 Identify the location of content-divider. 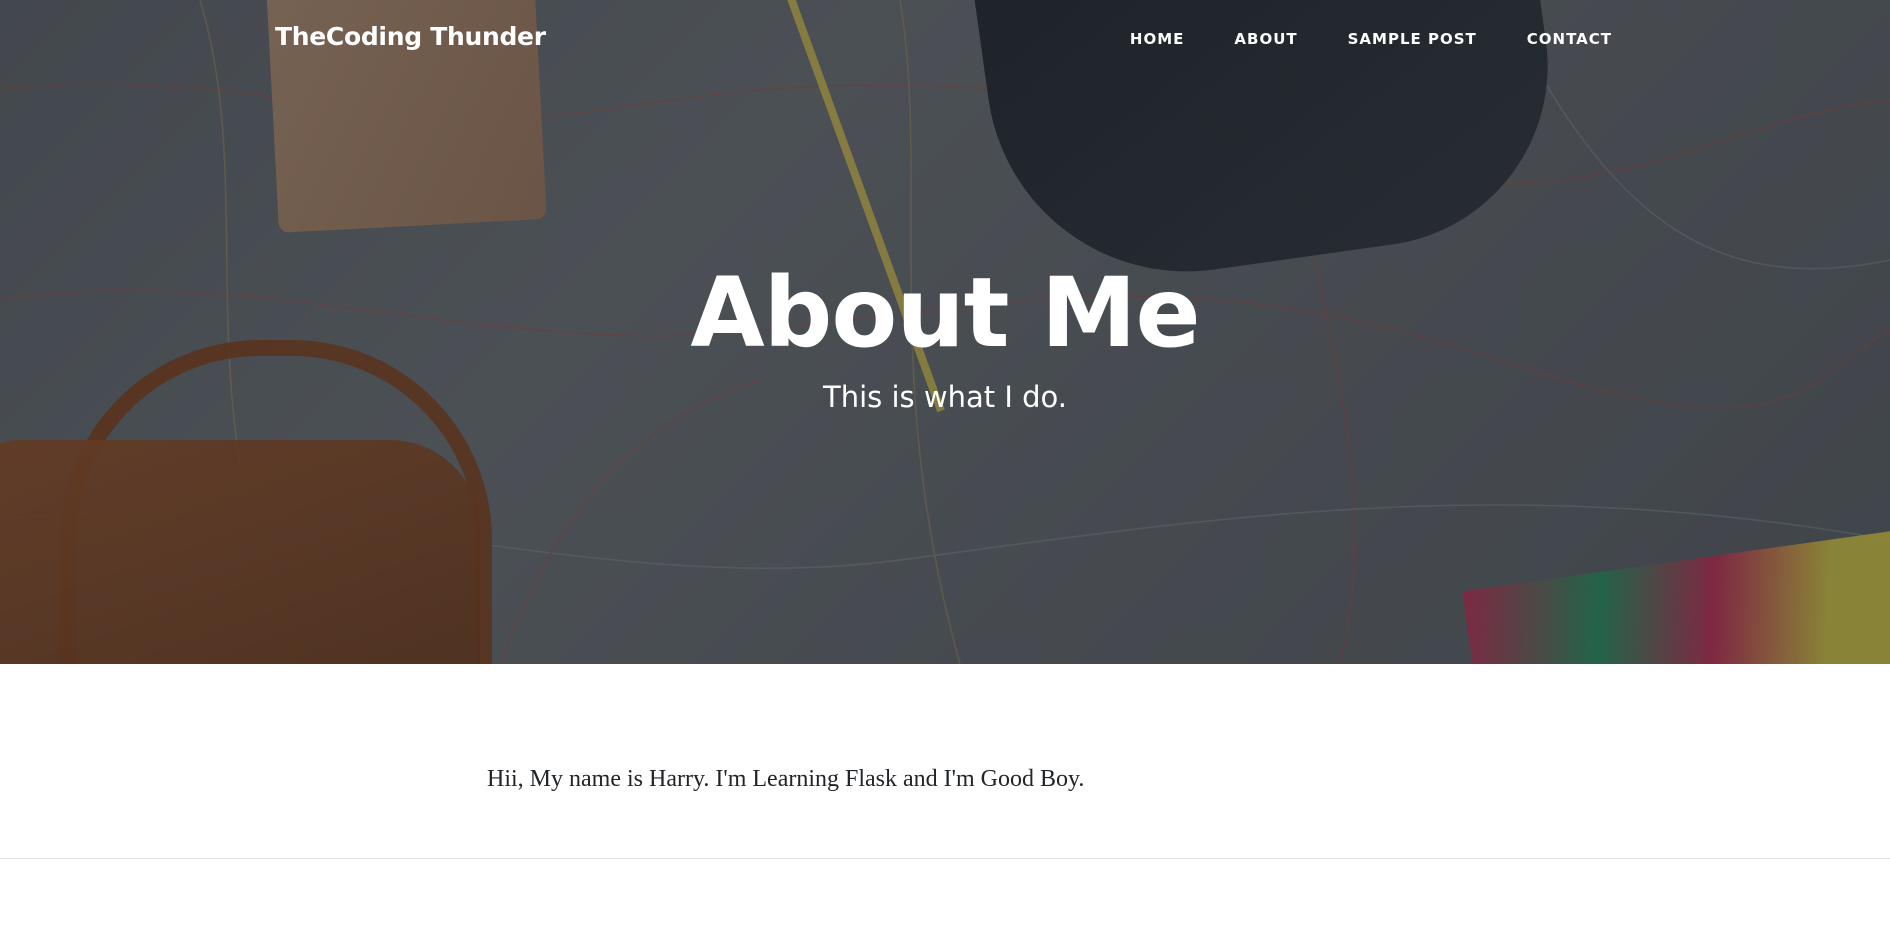
(945, 858).